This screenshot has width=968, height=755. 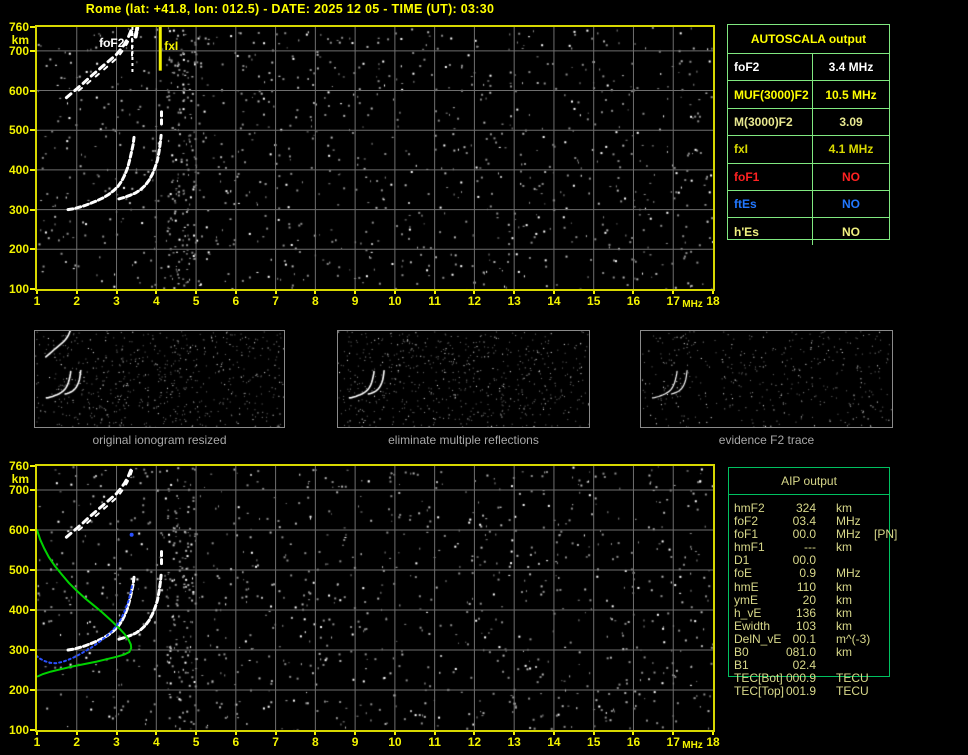 I want to click on autoscala-row-label: foF2, so click(x=770, y=67).